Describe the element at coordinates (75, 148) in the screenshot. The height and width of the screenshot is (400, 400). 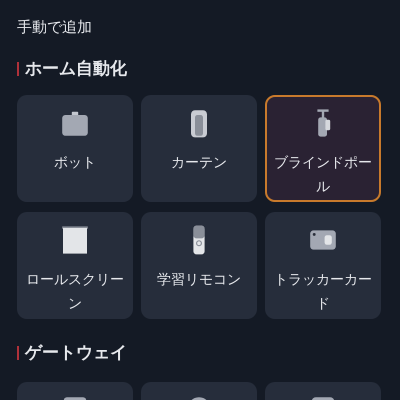
I see `device-card: ボット` at that location.